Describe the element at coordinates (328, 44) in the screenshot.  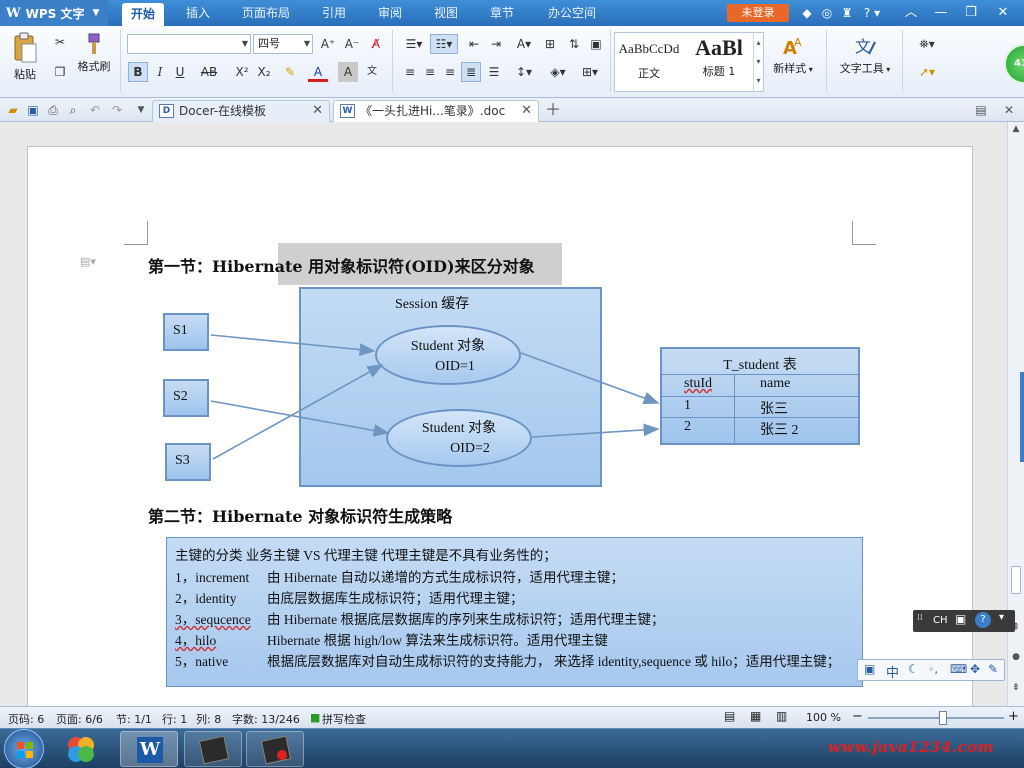
I see `grow-font-icon: A⁺` at that location.